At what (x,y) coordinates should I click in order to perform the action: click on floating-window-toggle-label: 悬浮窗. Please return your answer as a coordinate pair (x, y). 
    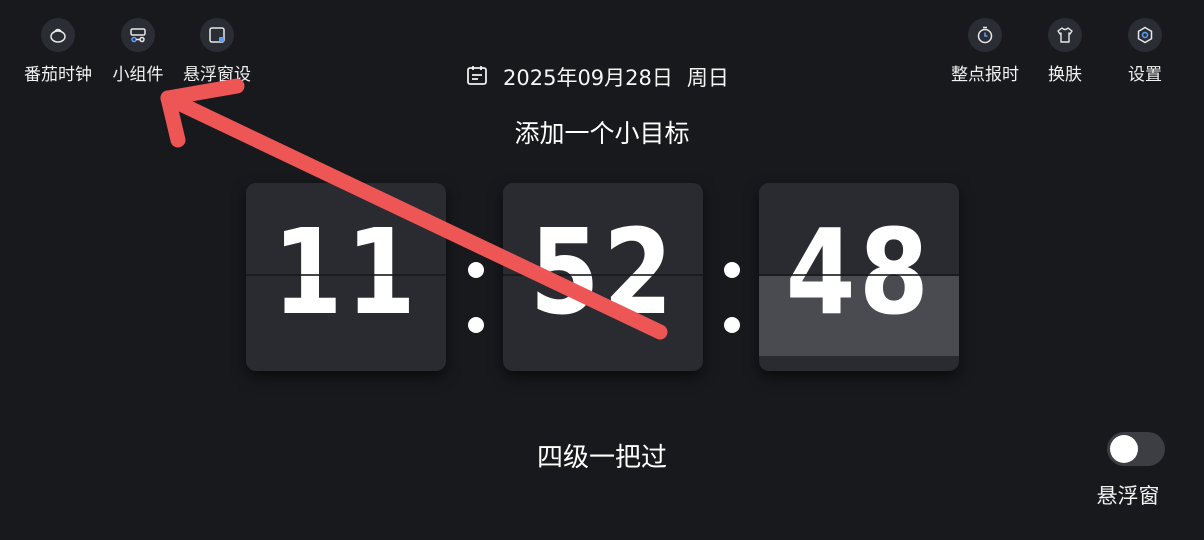
    Looking at the image, I should click on (1128, 496).